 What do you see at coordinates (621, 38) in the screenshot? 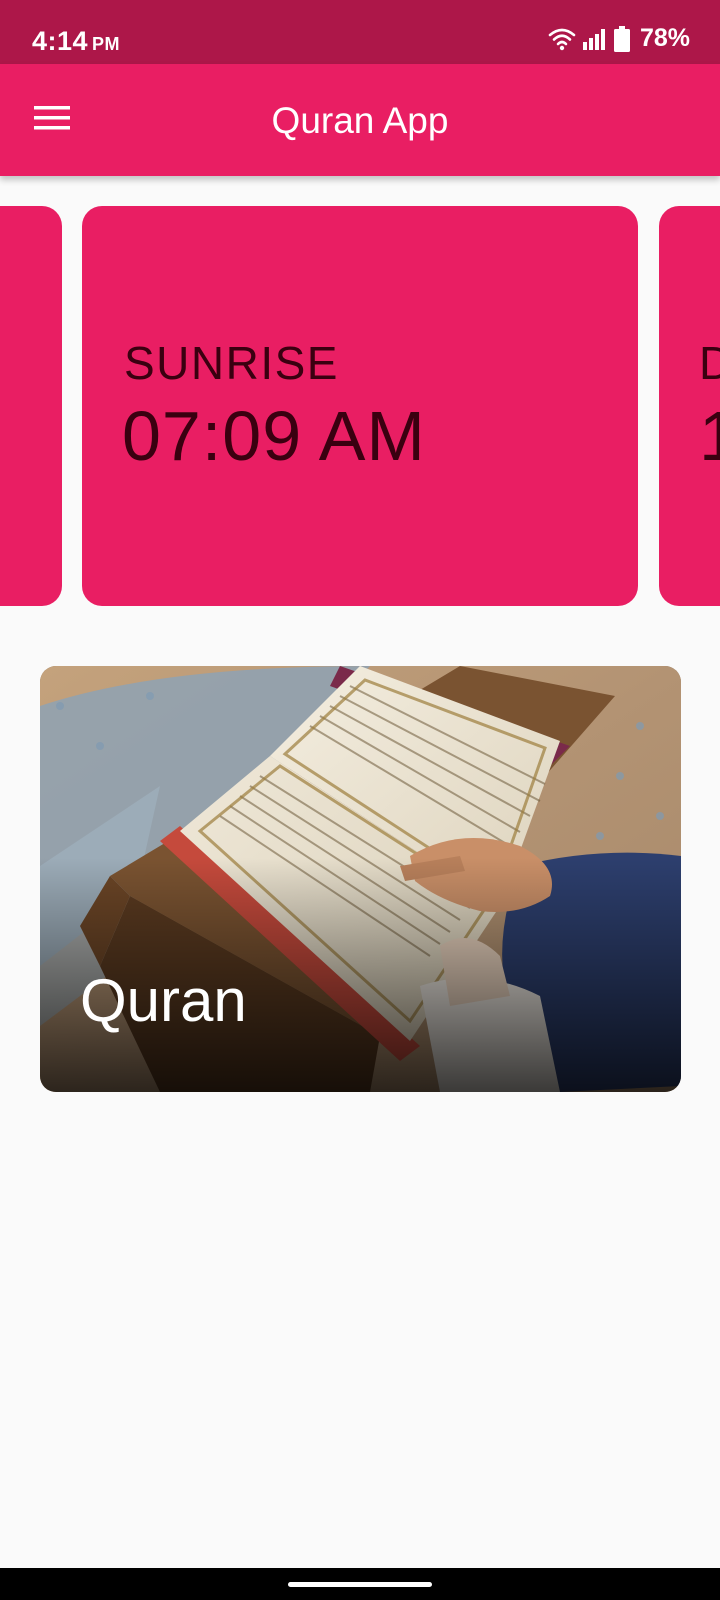
I see `battery-icon` at bounding box center [621, 38].